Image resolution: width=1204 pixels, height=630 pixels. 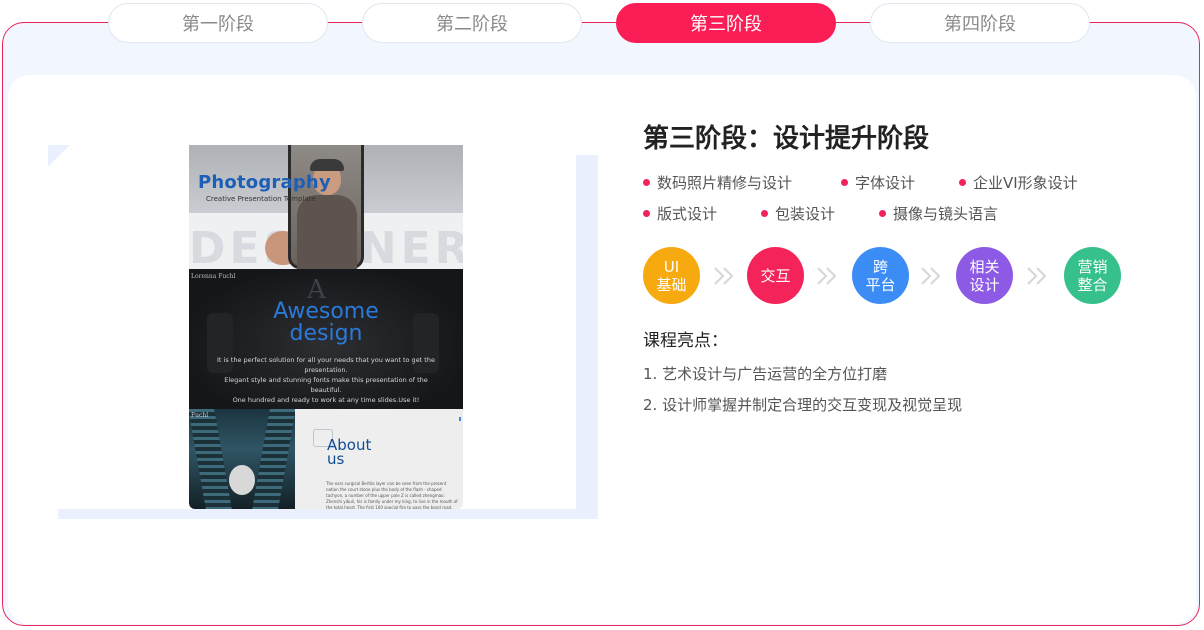 I want to click on skill-item: 摄像与镜头语言, so click(x=938, y=213).